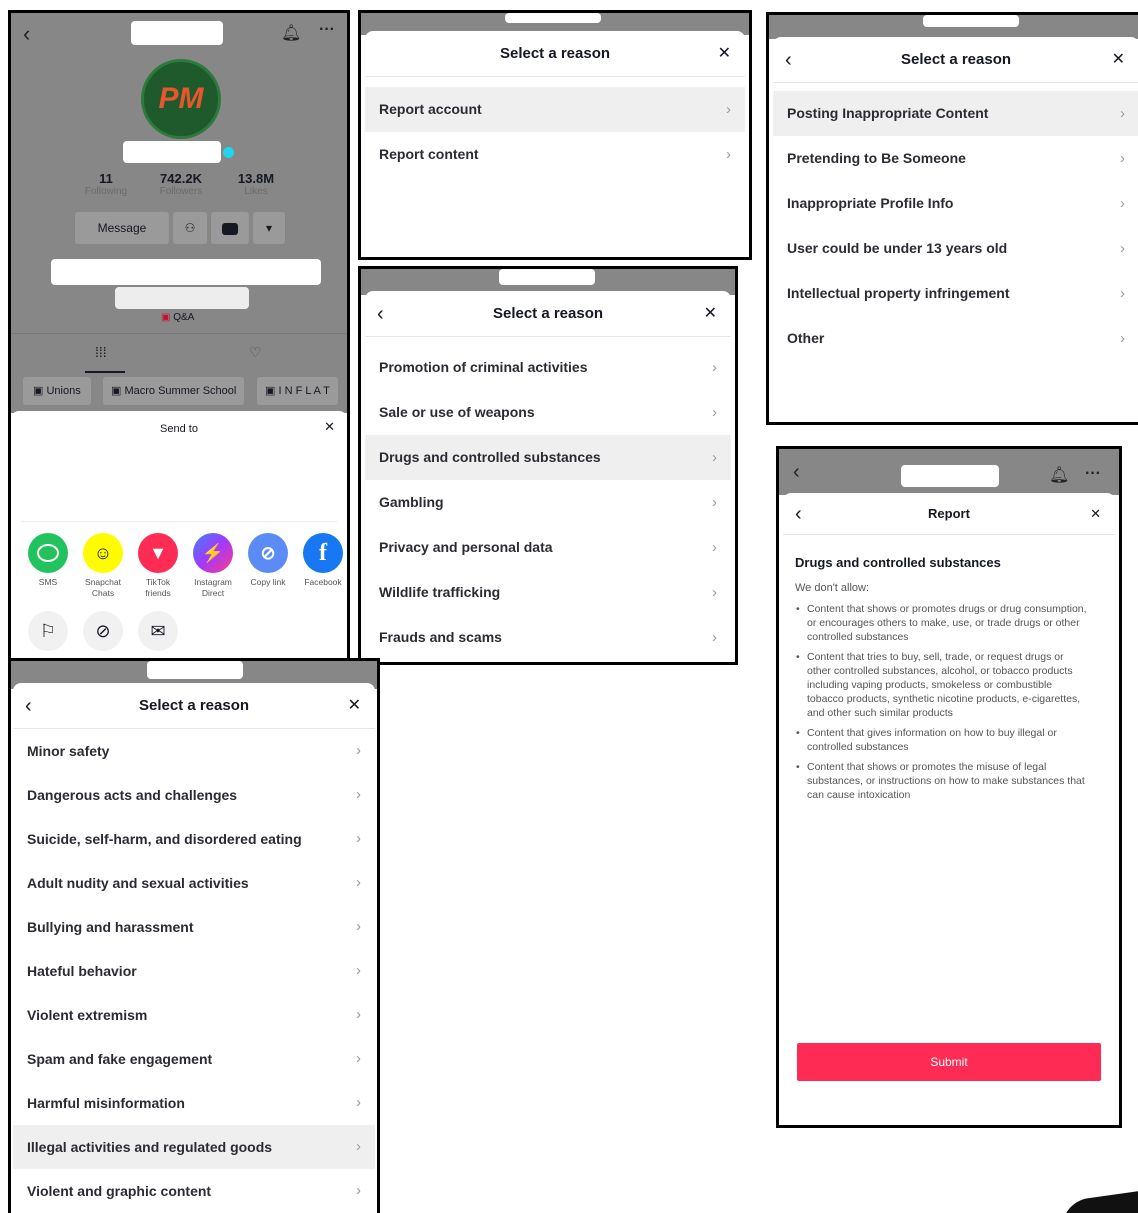 The height and width of the screenshot is (1213, 1138). I want to click on submit-button: Submit, so click(949, 1062).